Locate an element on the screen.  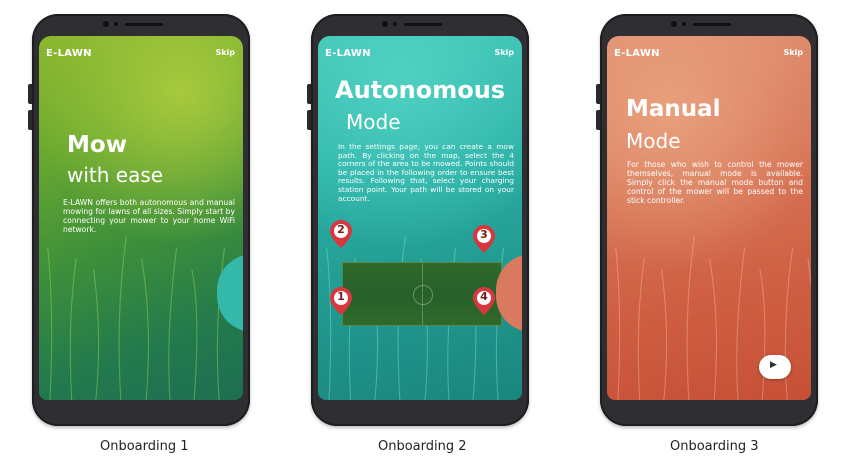
corner-pin-4: 4 is located at coordinates (484, 301).